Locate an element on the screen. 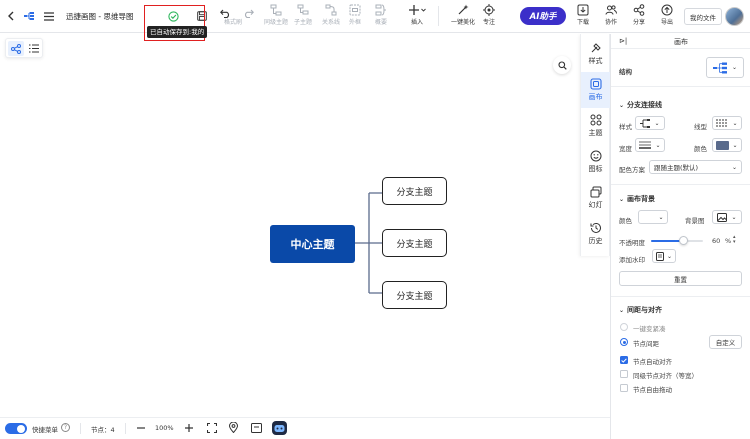  locate-icon is located at coordinates (234, 428).